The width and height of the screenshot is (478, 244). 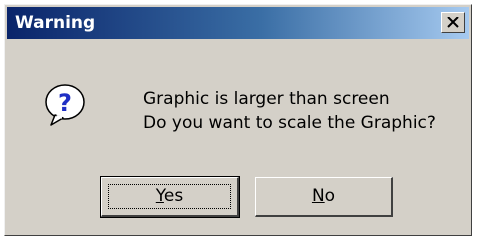 What do you see at coordinates (289, 123) in the screenshot?
I see `message-line-2: Do you want to scale the Graphic?` at bounding box center [289, 123].